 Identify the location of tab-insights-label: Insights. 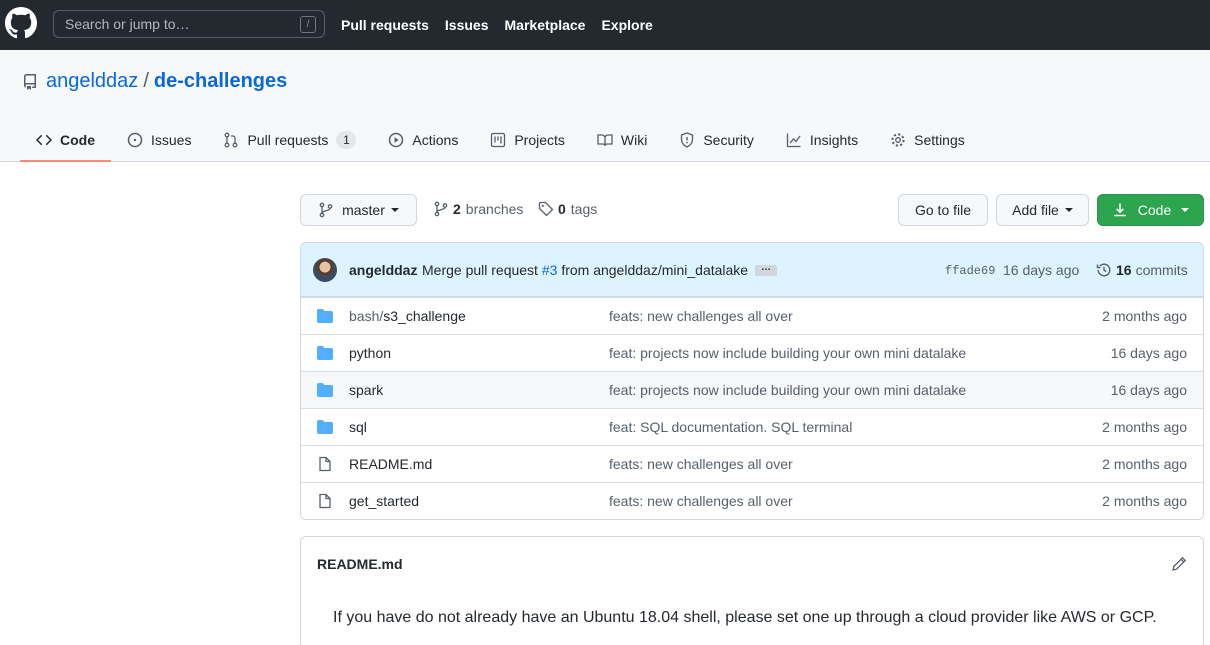
(834, 139).